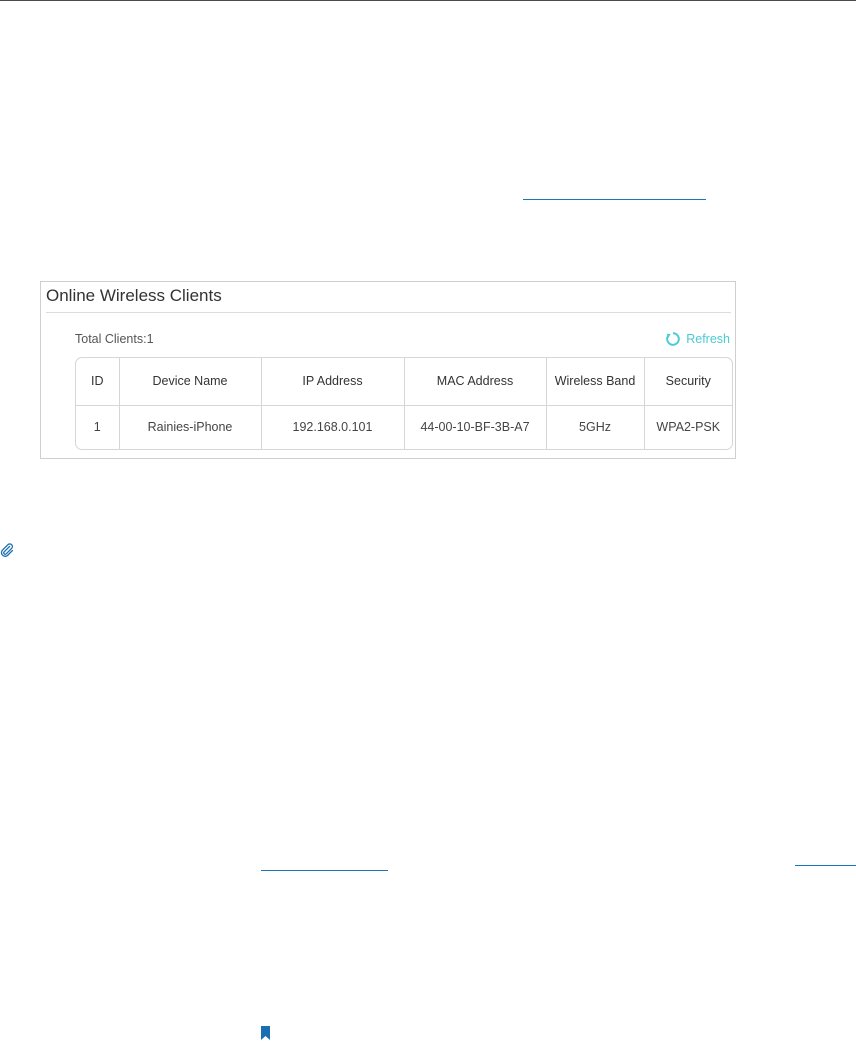 The height and width of the screenshot is (1045, 856). I want to click on column-header-device-name: Device Name, so click(190, 382).